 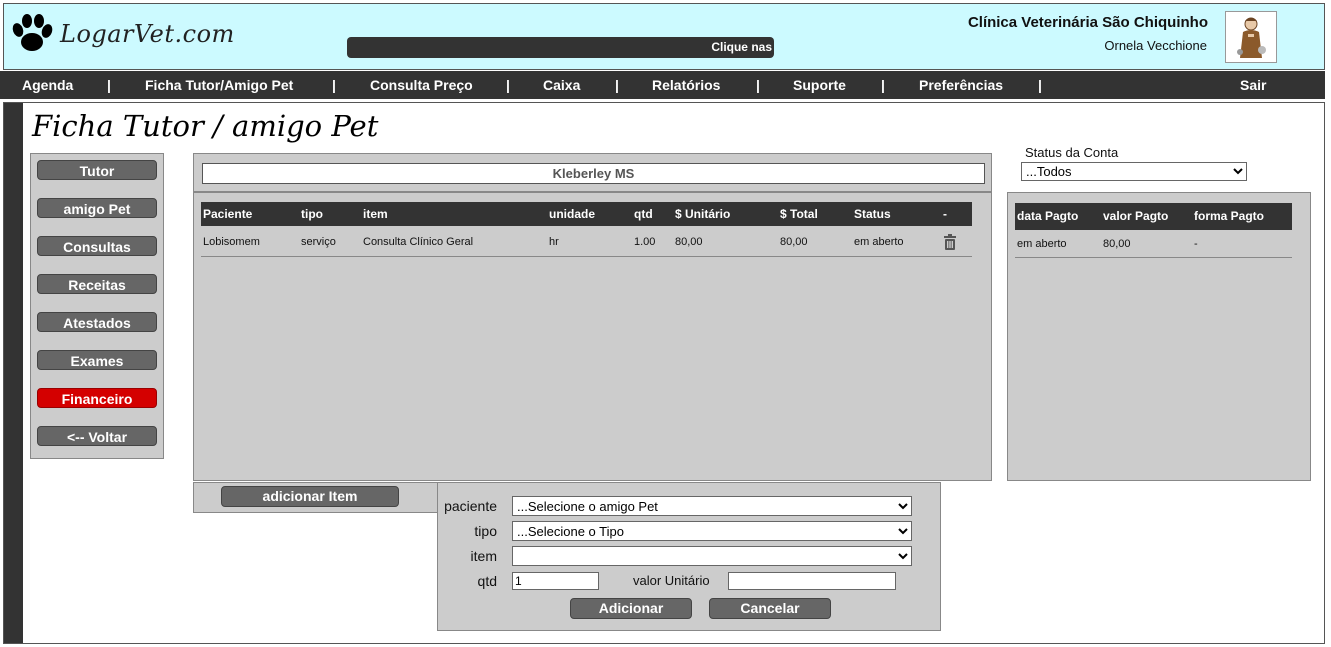 What do you see at coordinates (819, 85) in the screenshot?
I see `nav-item-suporte: Suporte` at bounding box center [819, 85].